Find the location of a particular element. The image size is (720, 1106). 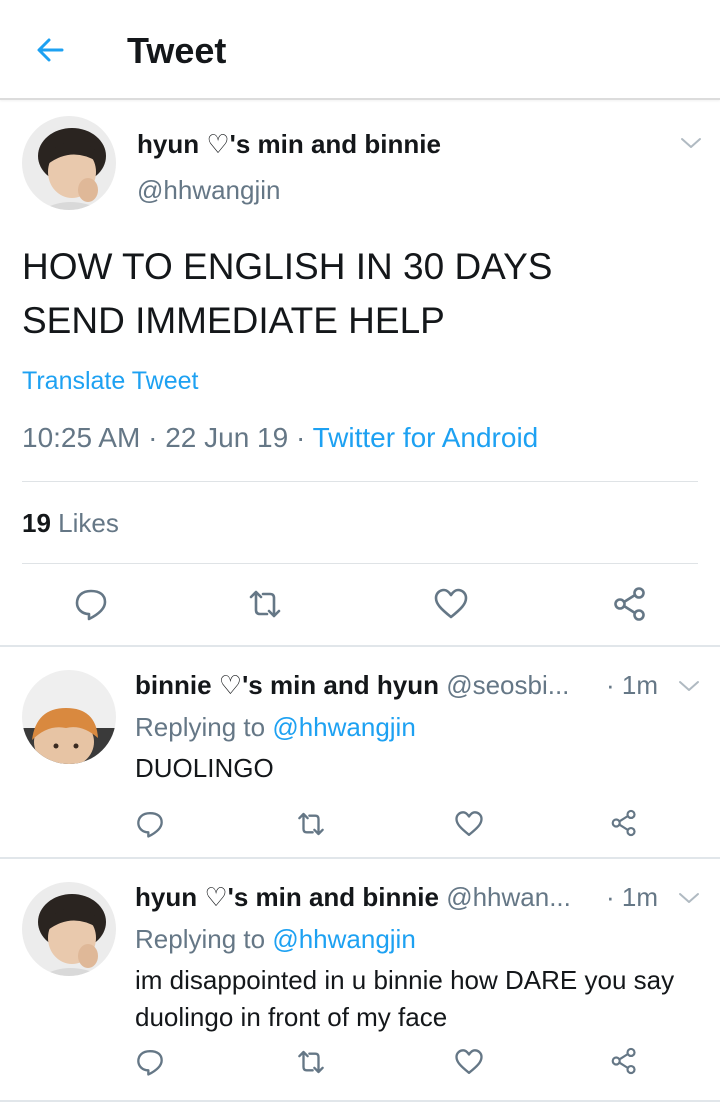

top-app-bar: Tweet is located at coordinates (360, 50).